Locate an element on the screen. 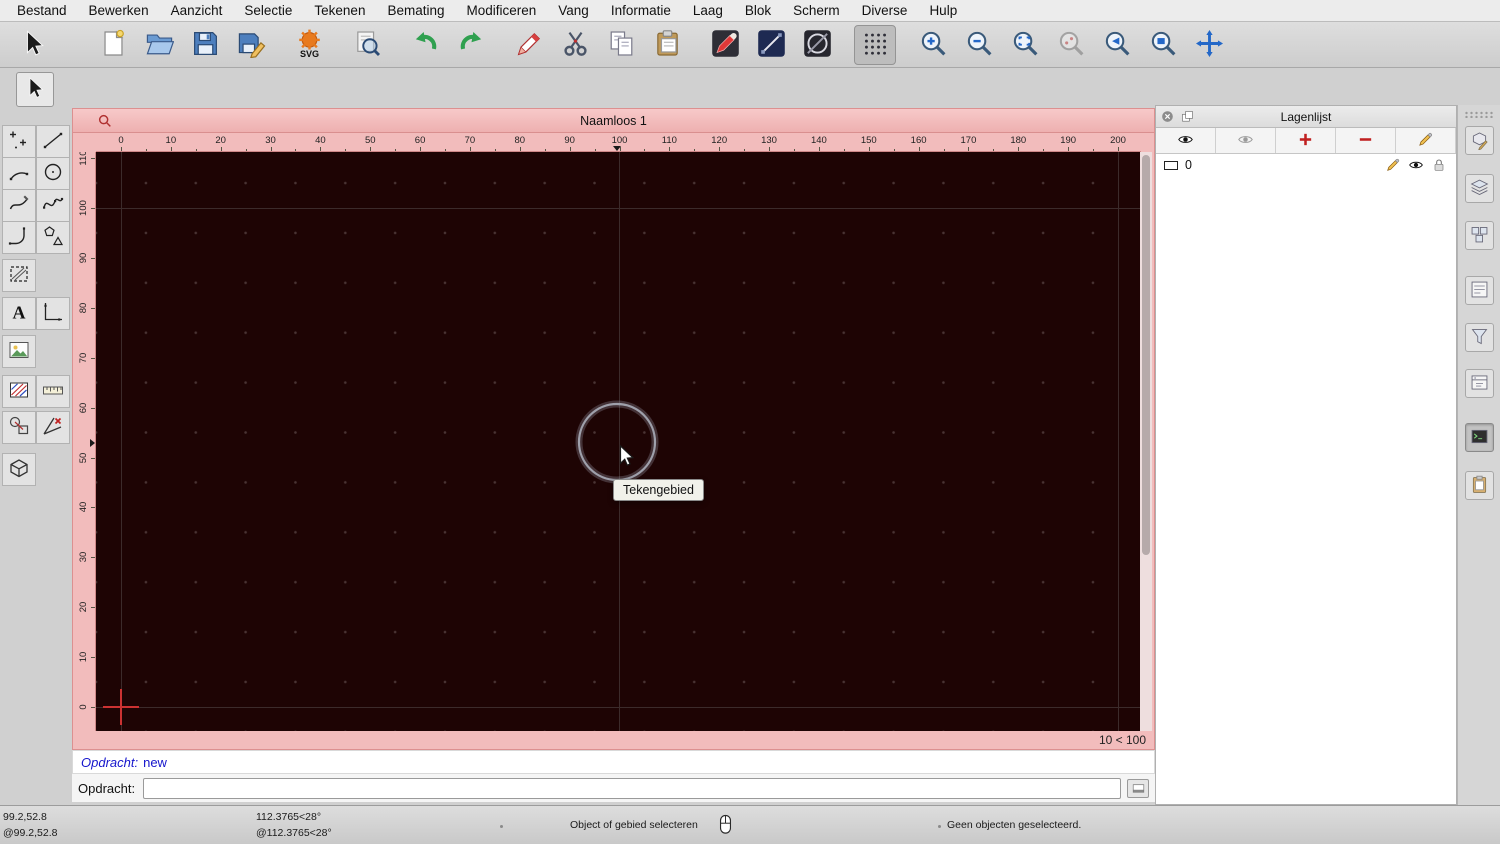 The image size is (1500, 844). point-tool-button is located at coordinates (19, 141).